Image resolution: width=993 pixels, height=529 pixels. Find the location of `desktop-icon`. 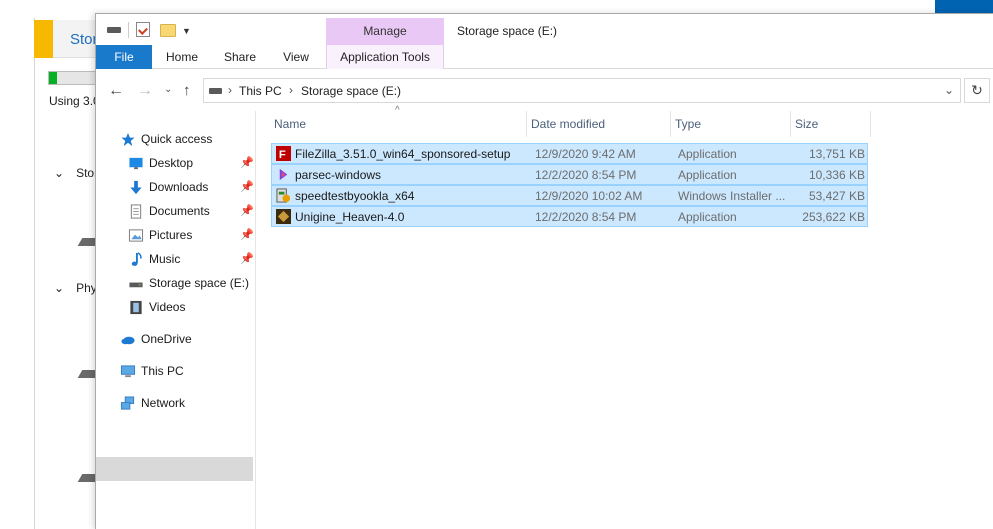

desktop-icon is located at coordinates (136, 163).